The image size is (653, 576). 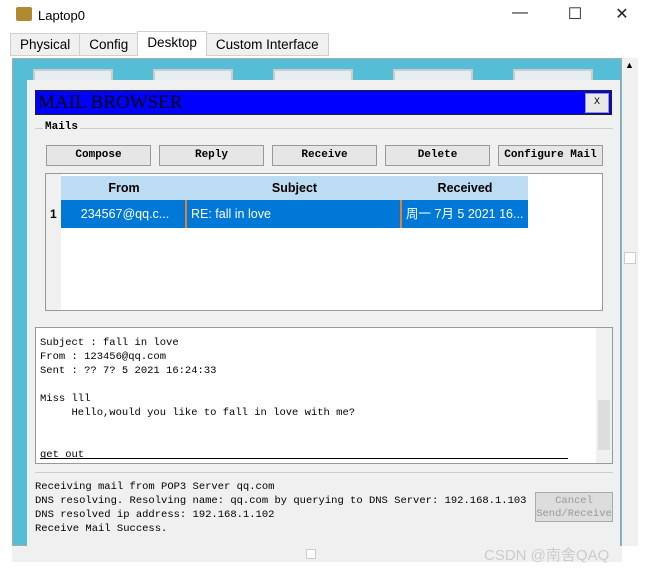 What do you see at coordinates (124, 188) in the screenshot?
I see `column-header-from: From` at bounding box center [124, 188].